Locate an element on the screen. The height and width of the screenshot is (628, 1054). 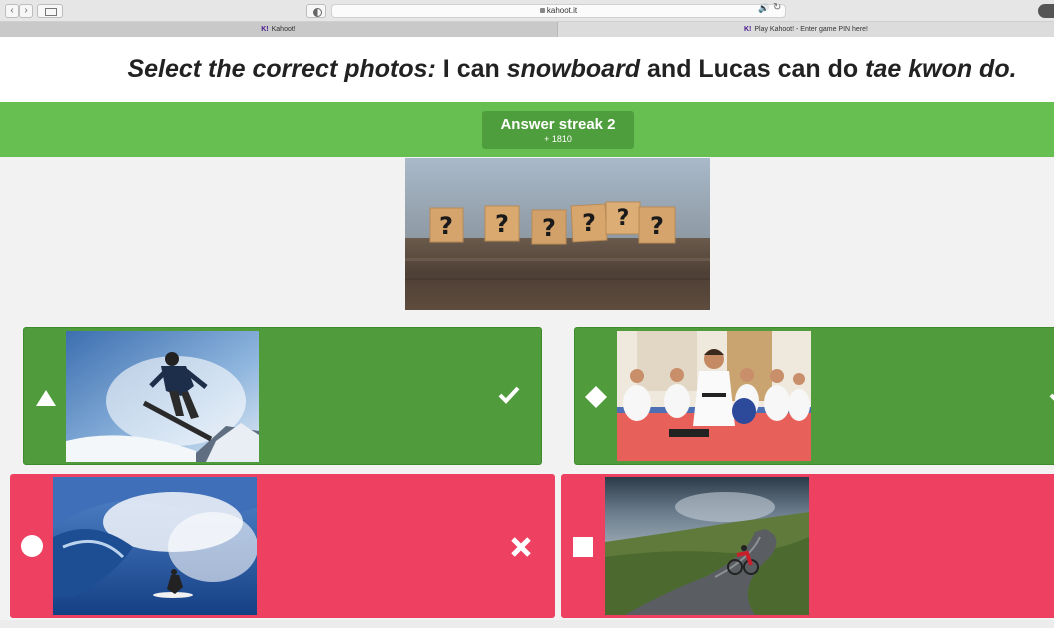
surfer-photo is located at coordinates (155, 546).